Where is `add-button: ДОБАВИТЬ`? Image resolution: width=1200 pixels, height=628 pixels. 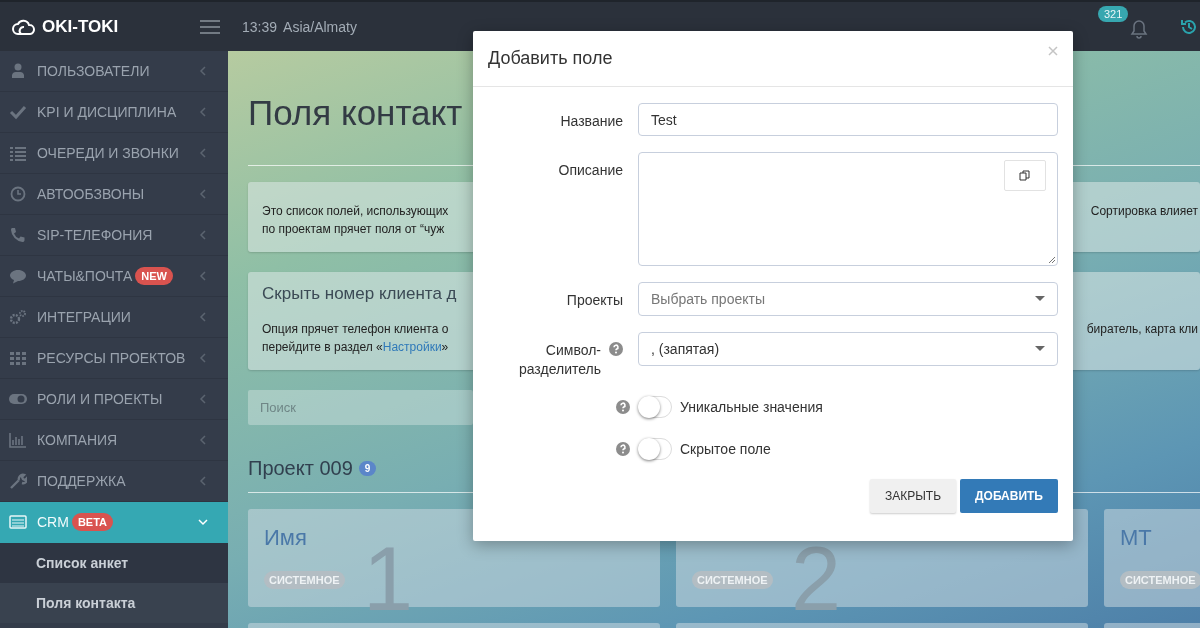
add-button: ДОБАВИТЬ is located at coordinates (1009, 496).